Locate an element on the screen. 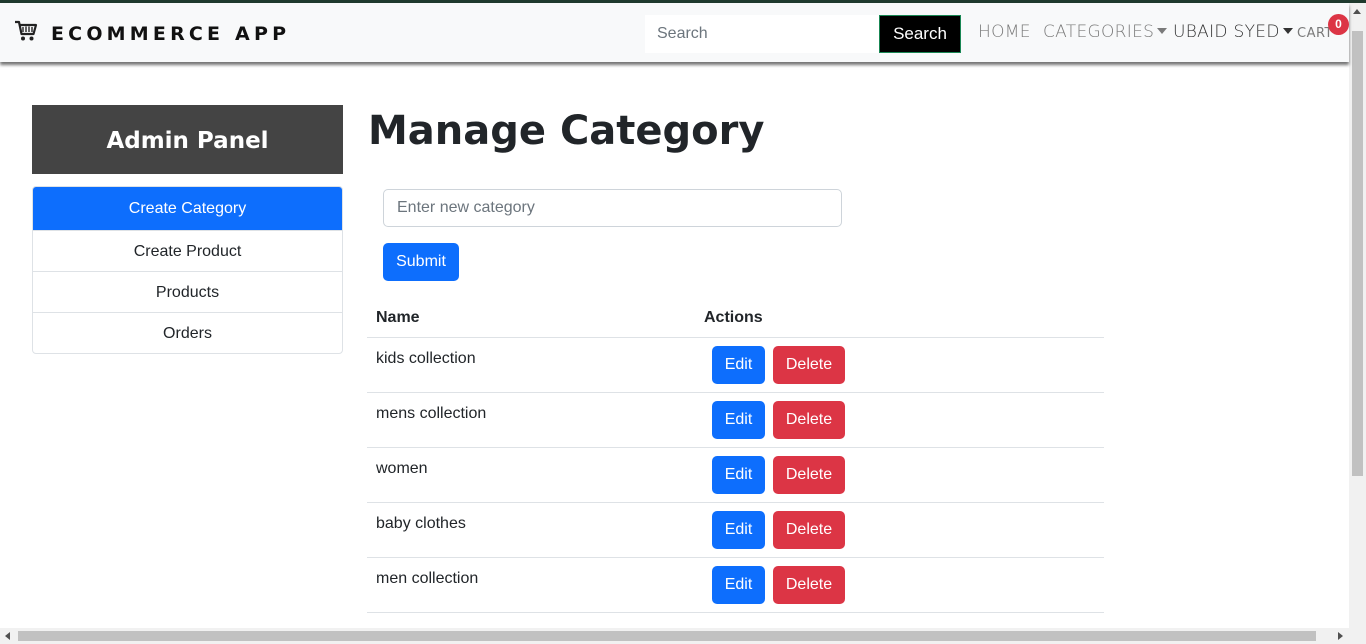  table-row: men collection Edit Delete is located at coordinates (735, 585).